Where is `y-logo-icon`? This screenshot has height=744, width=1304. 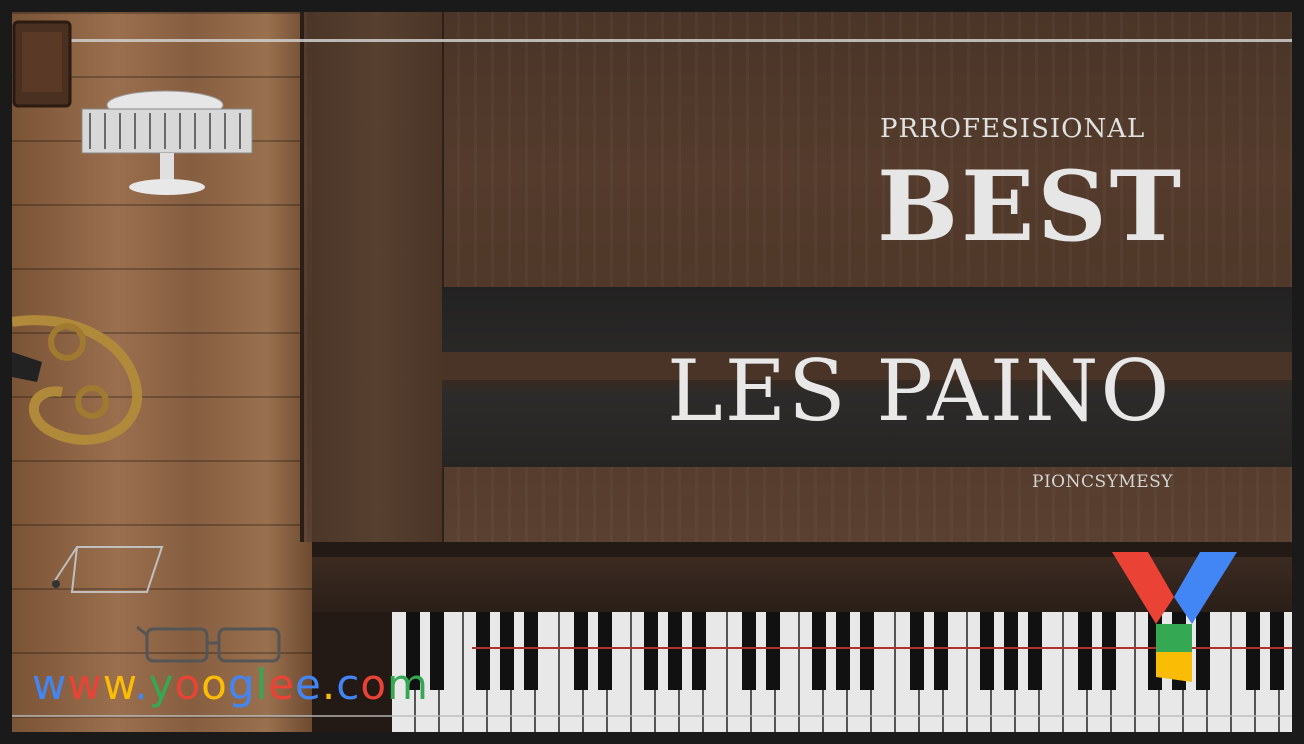 y-logo-icon is located at coordinates (1174, 617).